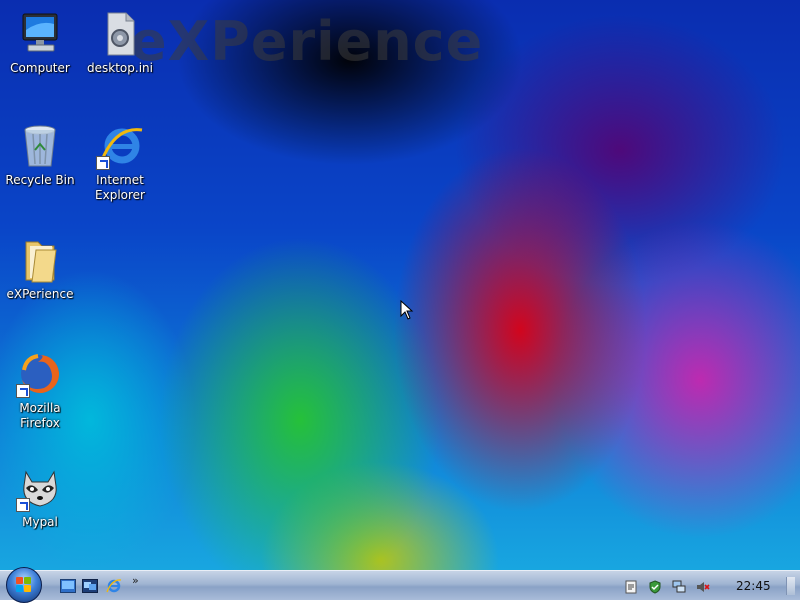  I want to click on recycle-bin-icon, so click(40, 146).